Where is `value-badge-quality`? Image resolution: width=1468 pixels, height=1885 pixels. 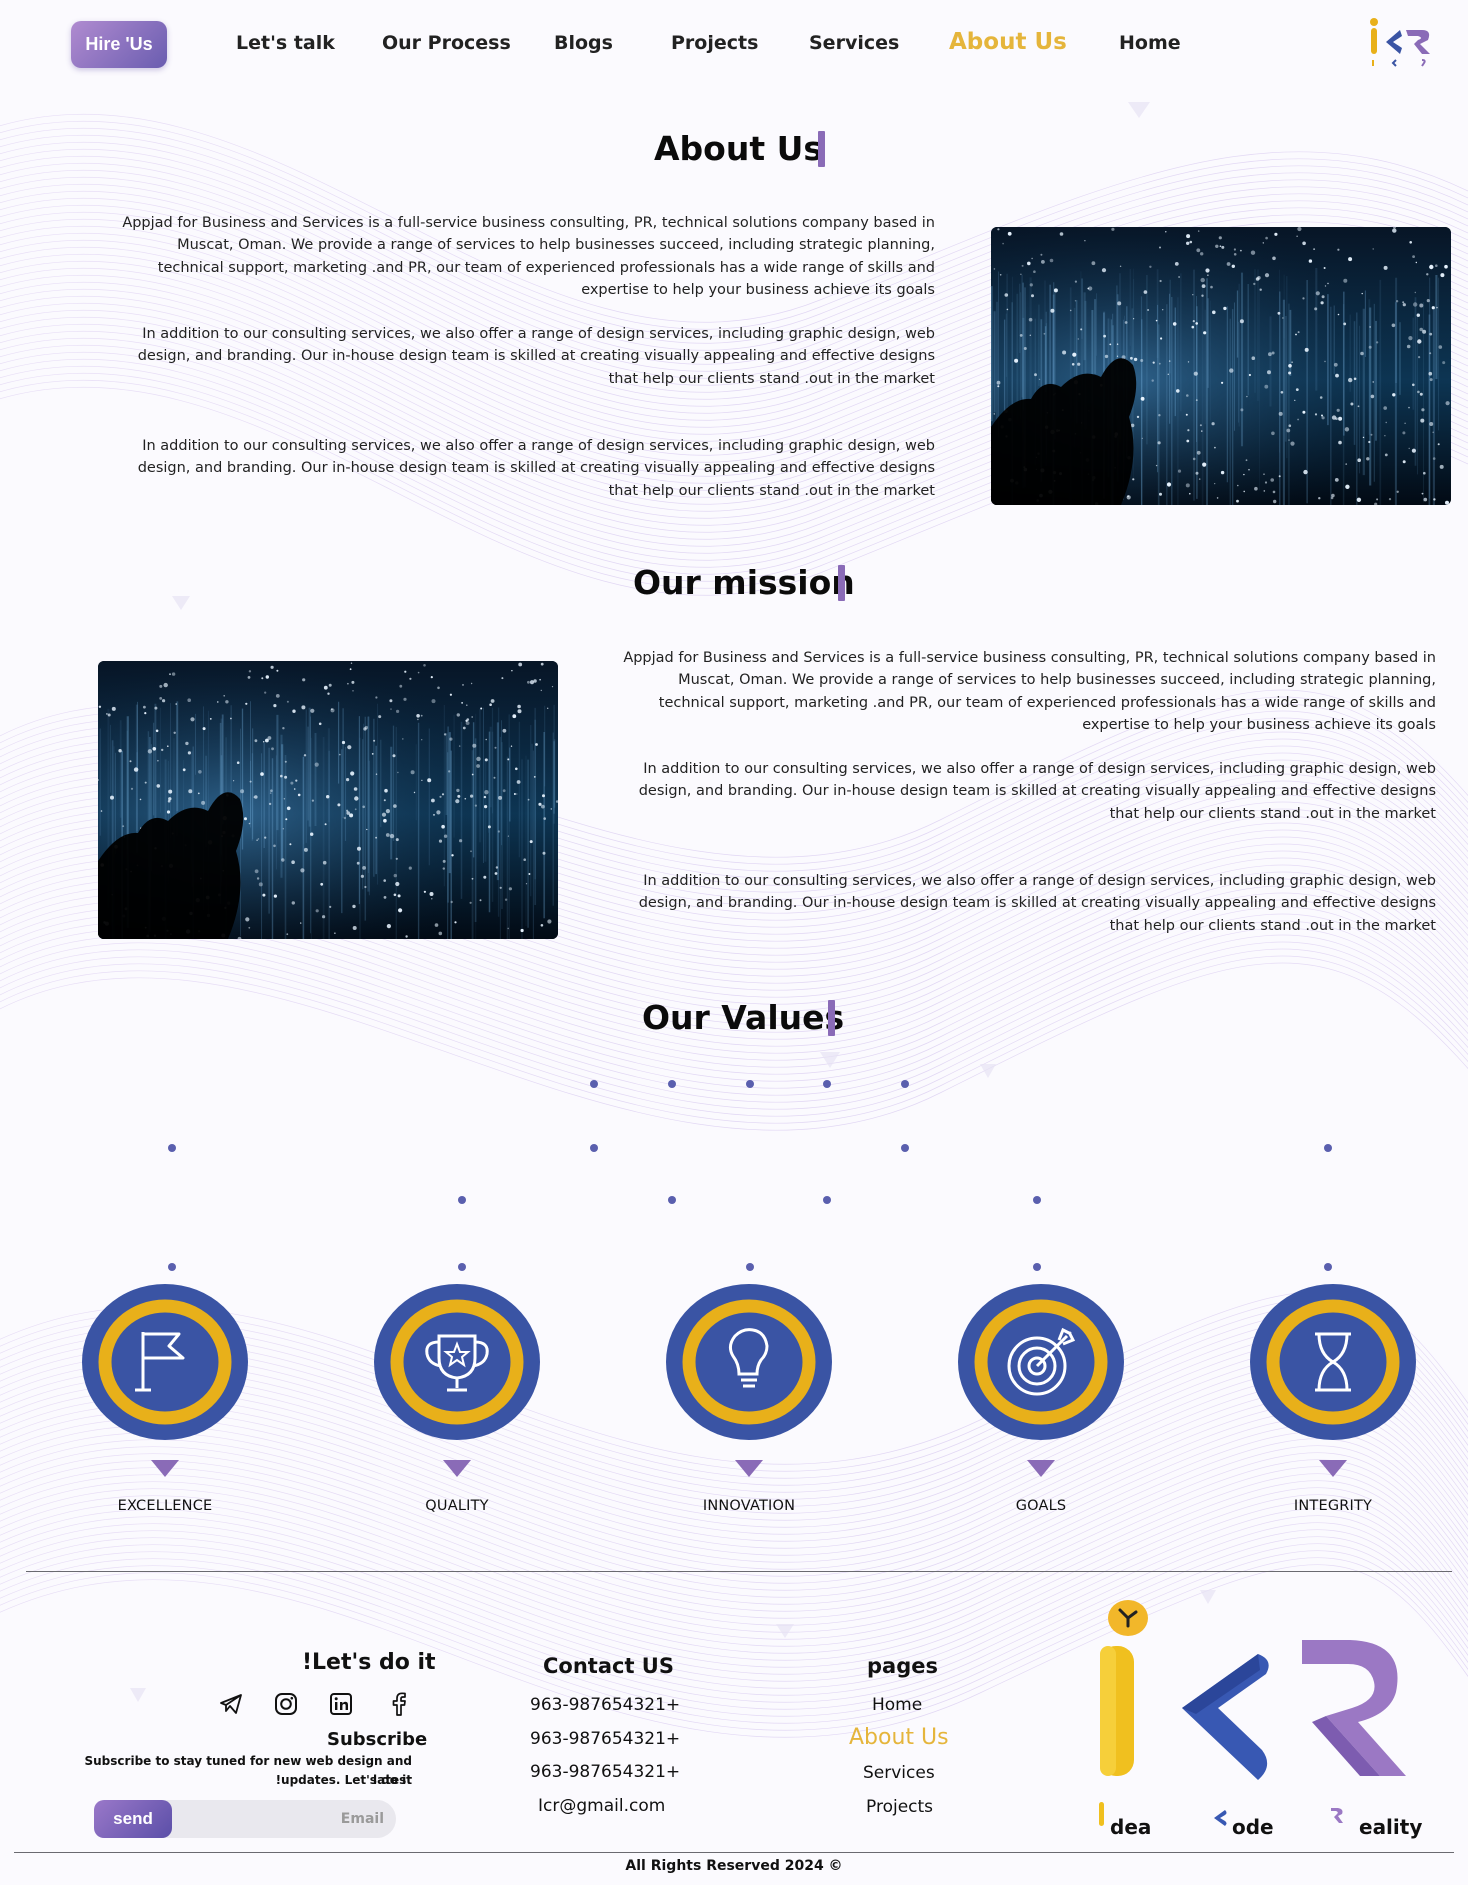 value-badge-quality is located at coordinates (457, 1362).